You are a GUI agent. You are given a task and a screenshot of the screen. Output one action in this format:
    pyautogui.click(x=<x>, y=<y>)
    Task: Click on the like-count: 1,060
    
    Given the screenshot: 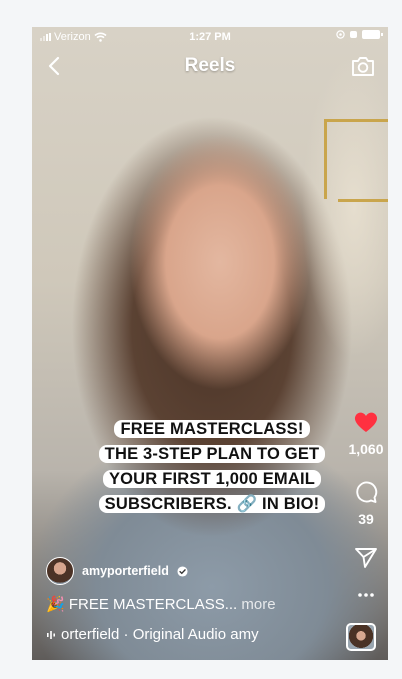 What is the action you would take?
    pyautogui.click(x=366, y=449)
    